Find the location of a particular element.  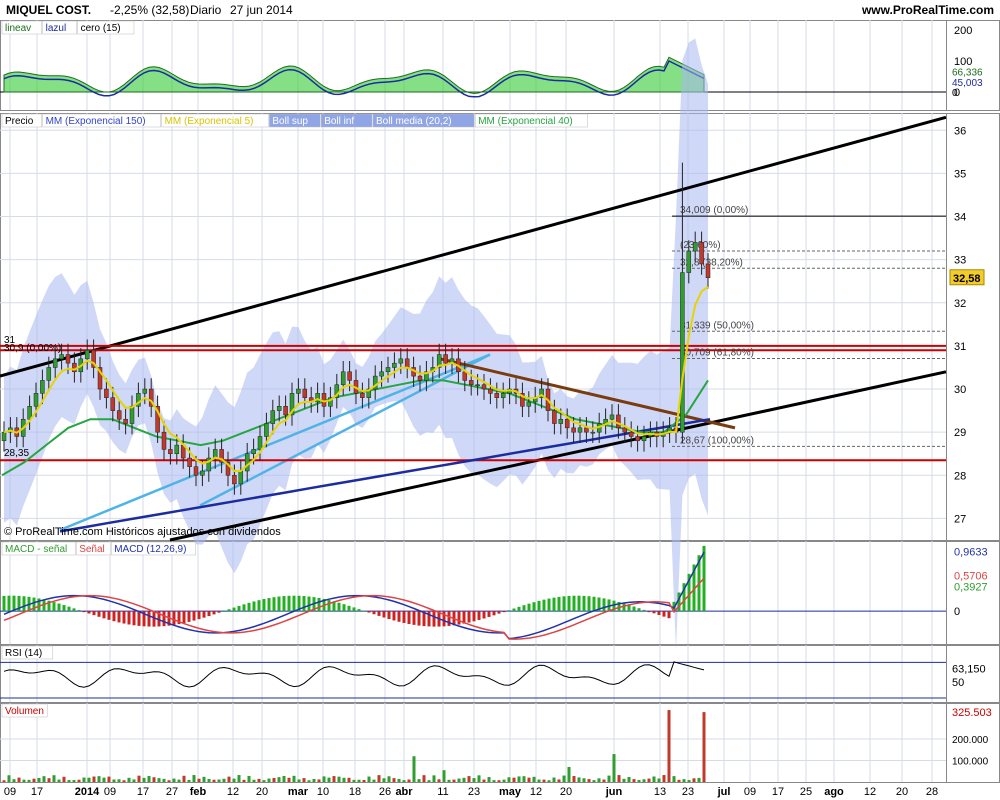

price-axis-label: 28 is located at coordinates (960, 476).